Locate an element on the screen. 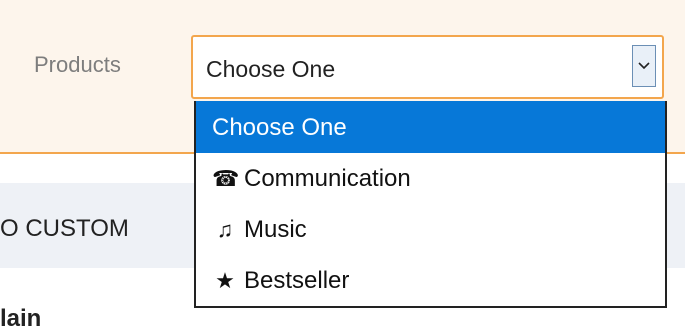 The height and width of the screenshot is (336, 685). body-text: lain is located at coordinates (21, 318).